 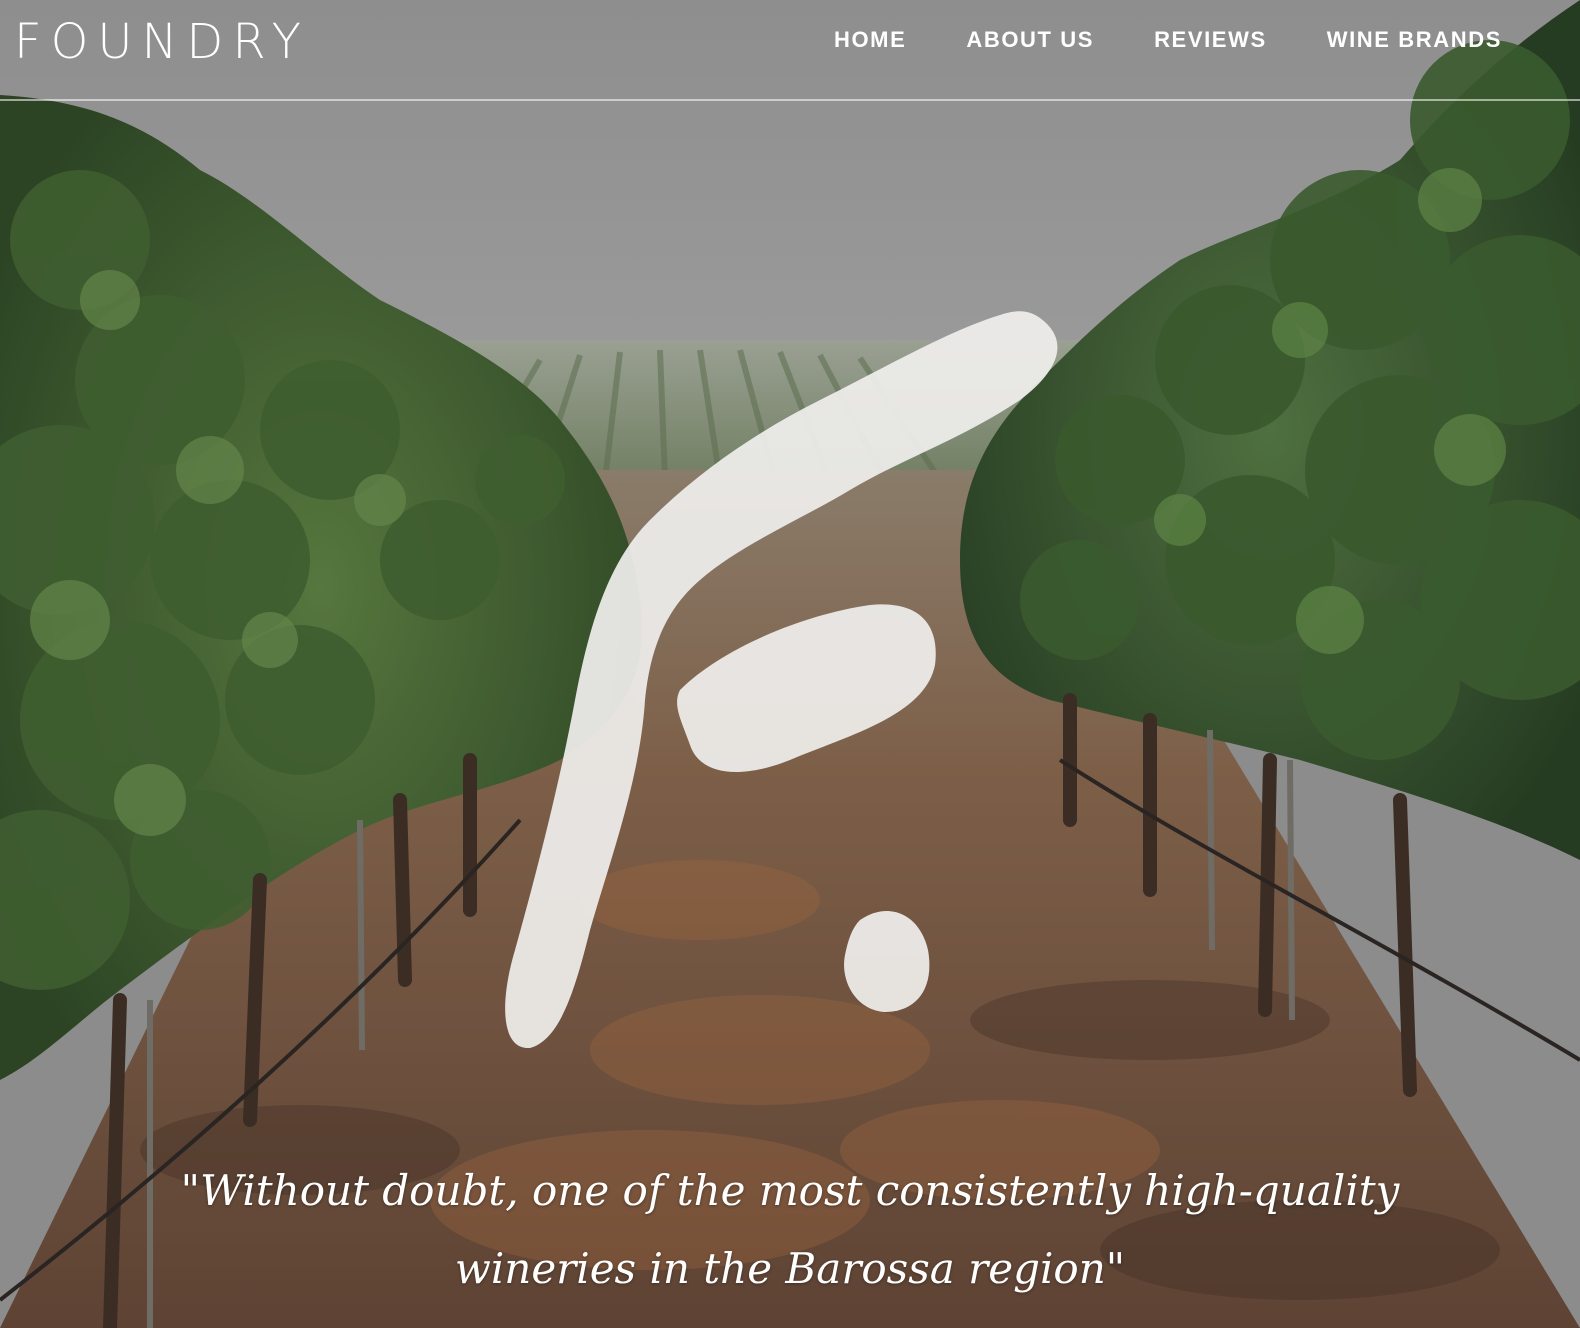 What do you see at coordinates (870, 40) in the screenshot?
I see `nav-home-link: HOME` at bounding box center [870, 40].